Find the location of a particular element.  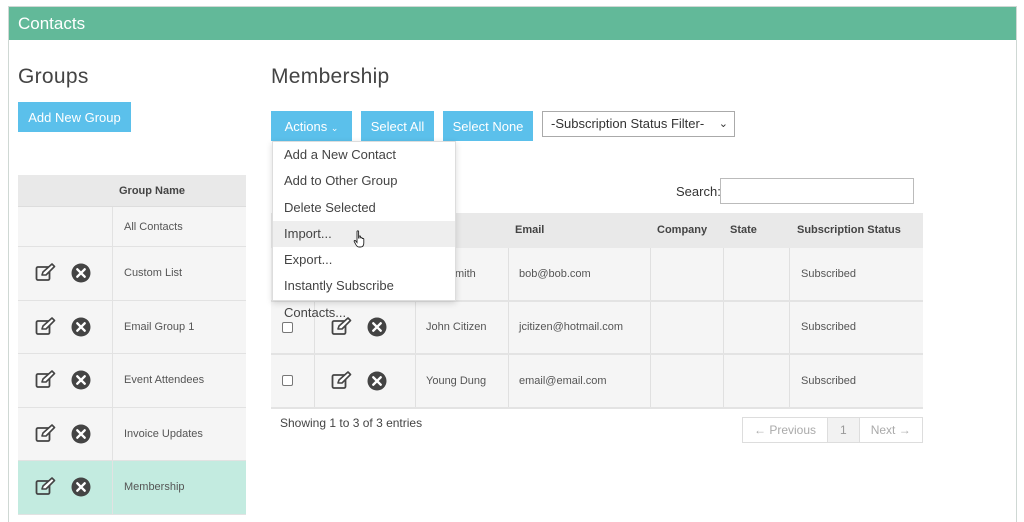

group-row: Event Attendees is located at coordinates (132, 381).